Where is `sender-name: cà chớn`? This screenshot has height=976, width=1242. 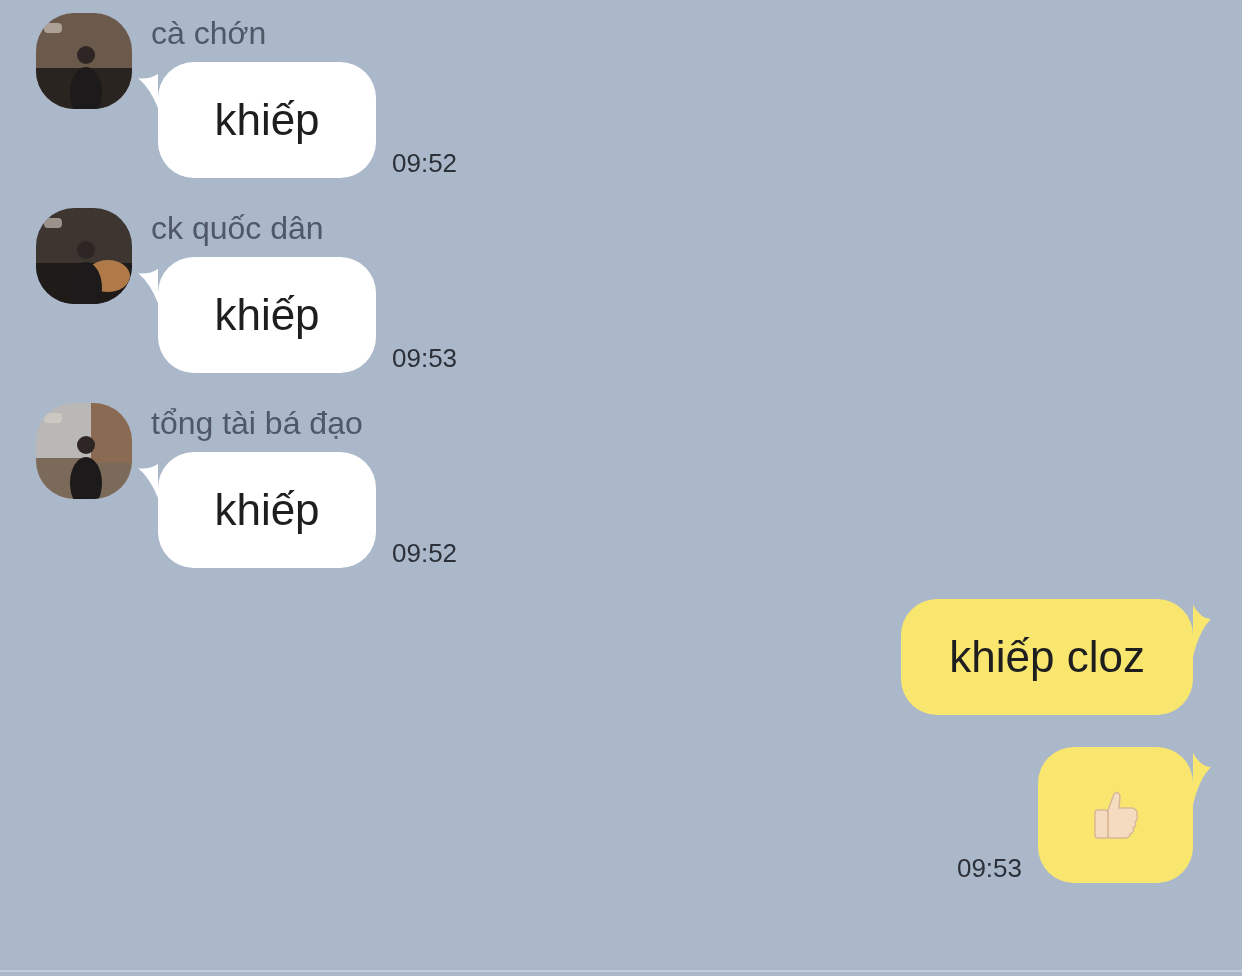 sender-name: cà chớn is located at coordinates (209, 33).